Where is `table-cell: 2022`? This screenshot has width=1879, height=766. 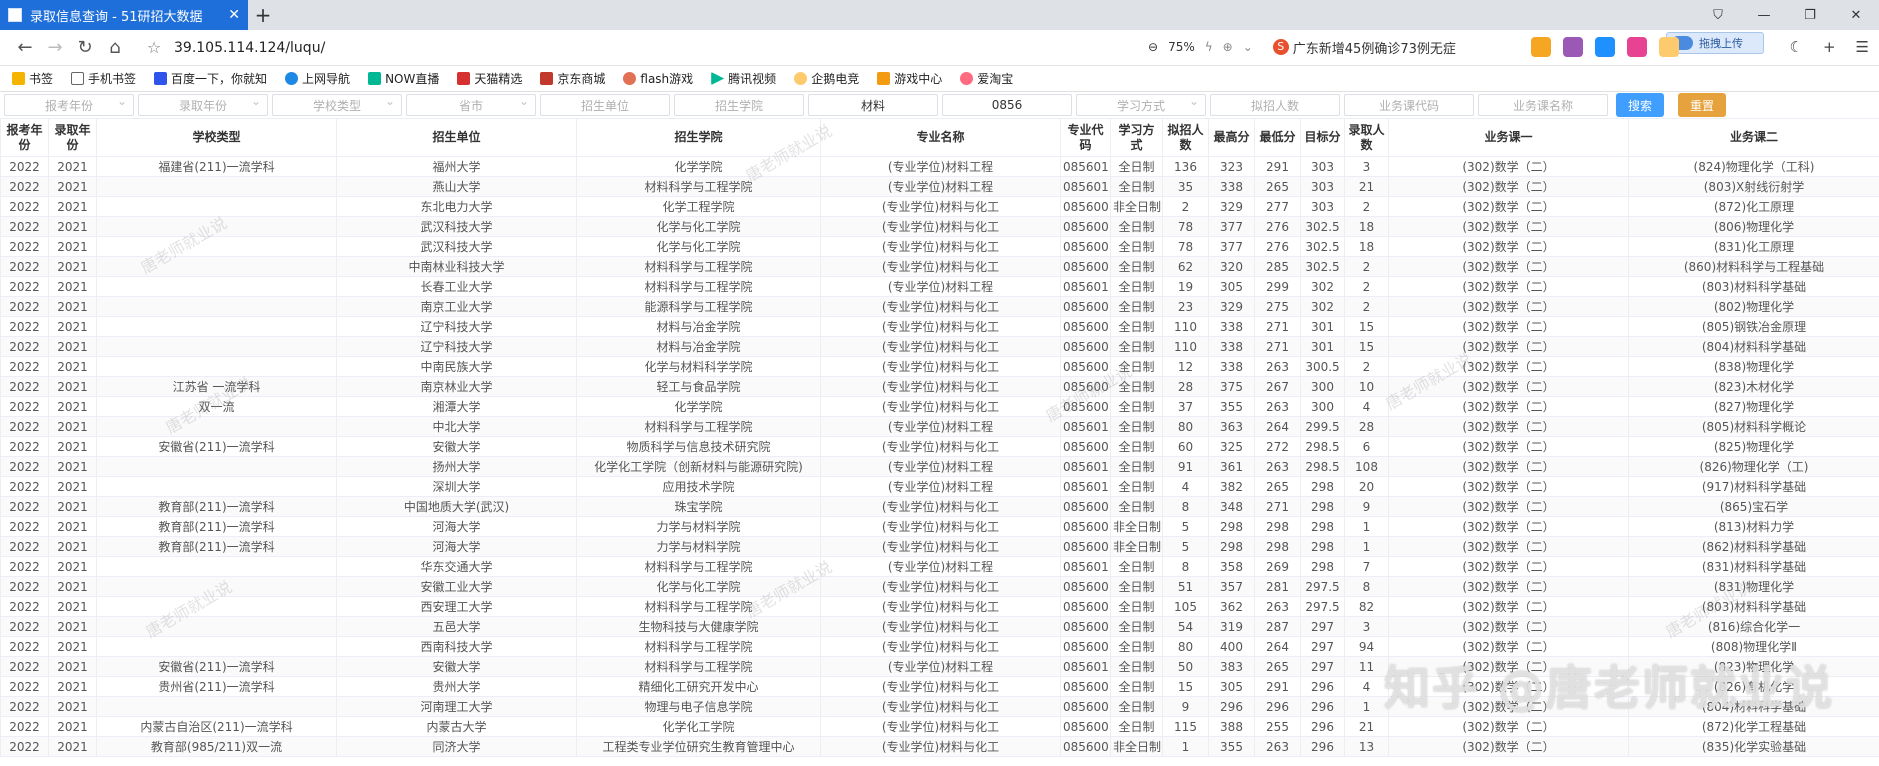 table-cell: 2022 is located at coordinates (24, 406).